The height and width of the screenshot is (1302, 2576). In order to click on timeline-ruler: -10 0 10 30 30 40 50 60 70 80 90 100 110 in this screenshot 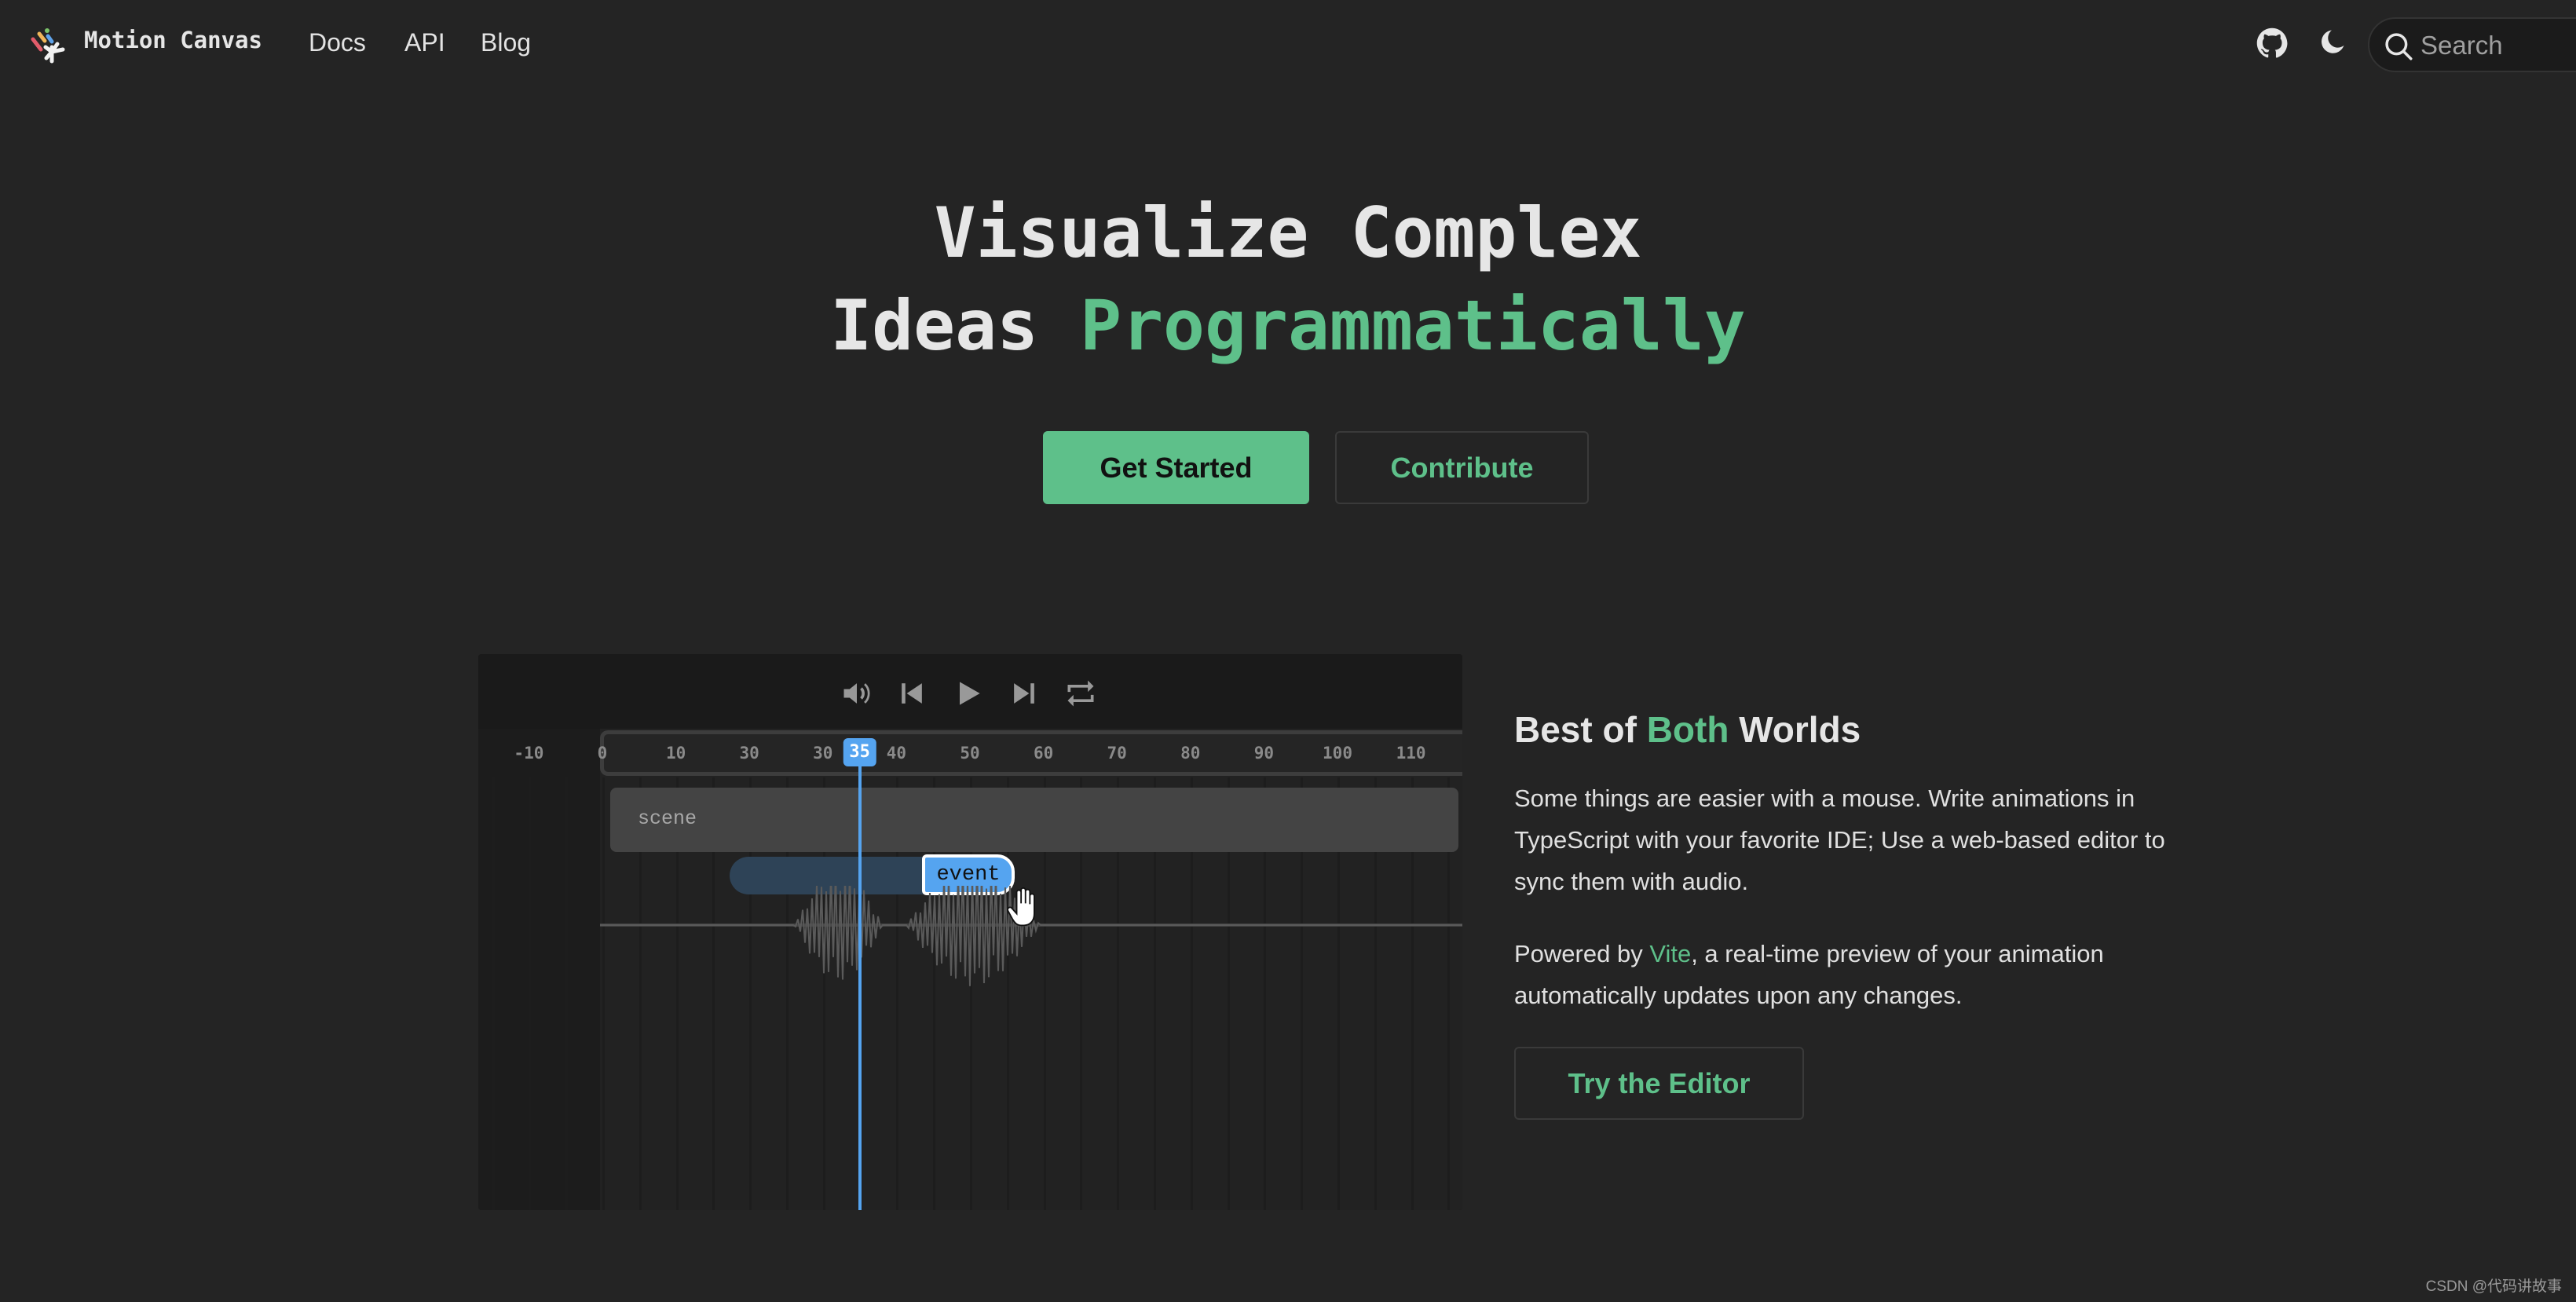, I will do `click(970, 753)`.